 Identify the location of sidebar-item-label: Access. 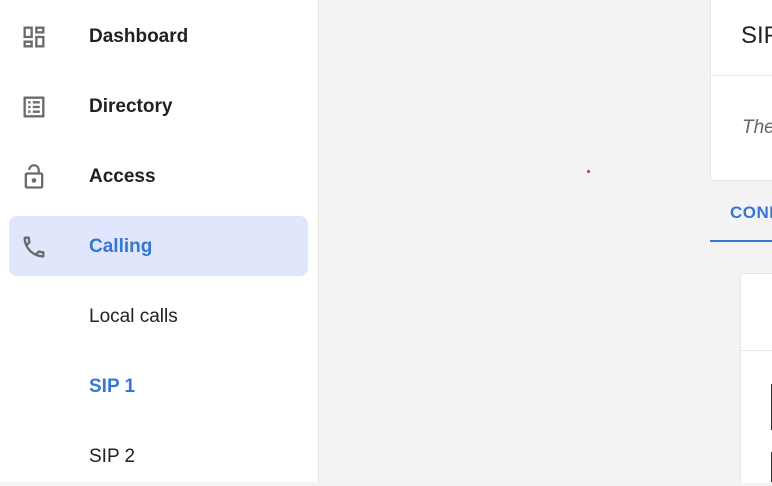
(122, 176).